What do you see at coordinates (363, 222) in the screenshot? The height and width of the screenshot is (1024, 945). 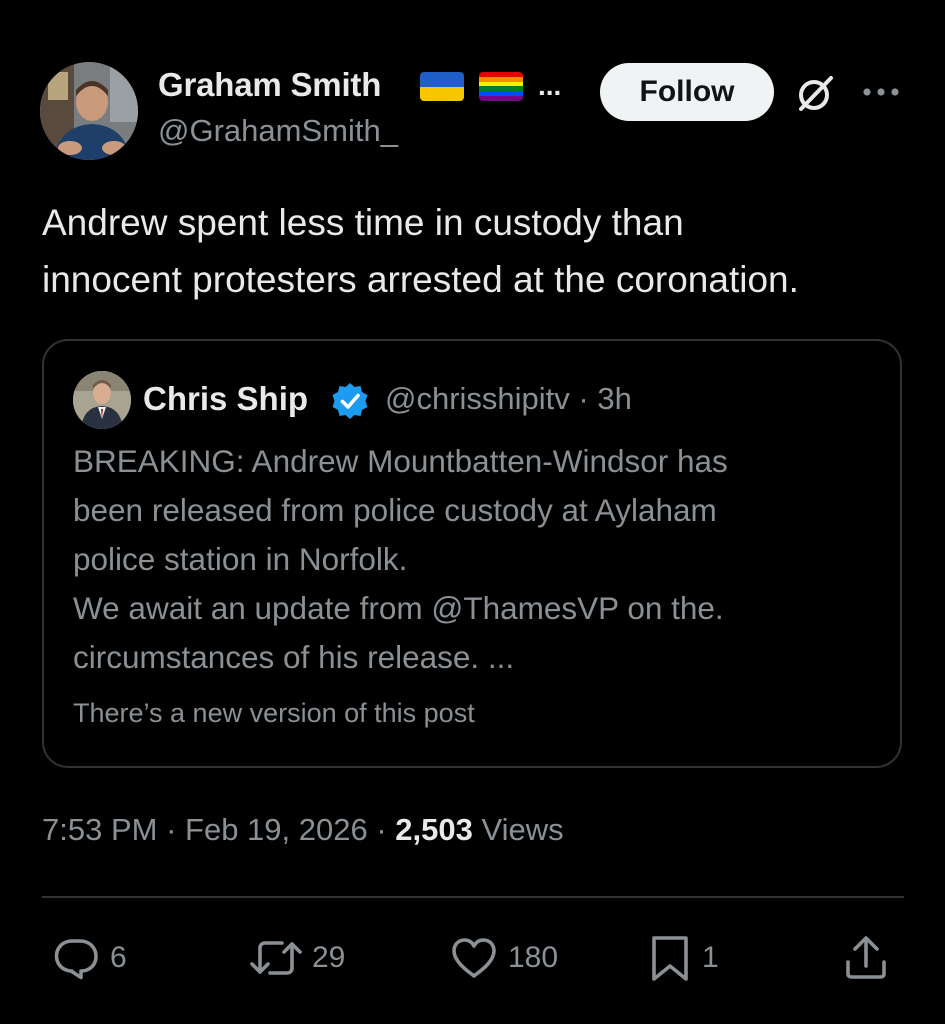 I see `tweet-text-line: Andrew spent less time in custody than` at bounding box center [363, 222].